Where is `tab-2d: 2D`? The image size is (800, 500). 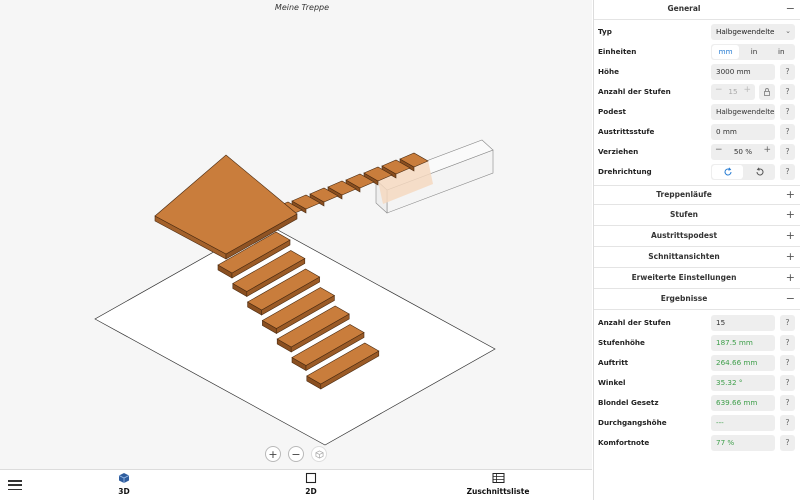 tab-2d: 2D is located at coordinates (311, 484).